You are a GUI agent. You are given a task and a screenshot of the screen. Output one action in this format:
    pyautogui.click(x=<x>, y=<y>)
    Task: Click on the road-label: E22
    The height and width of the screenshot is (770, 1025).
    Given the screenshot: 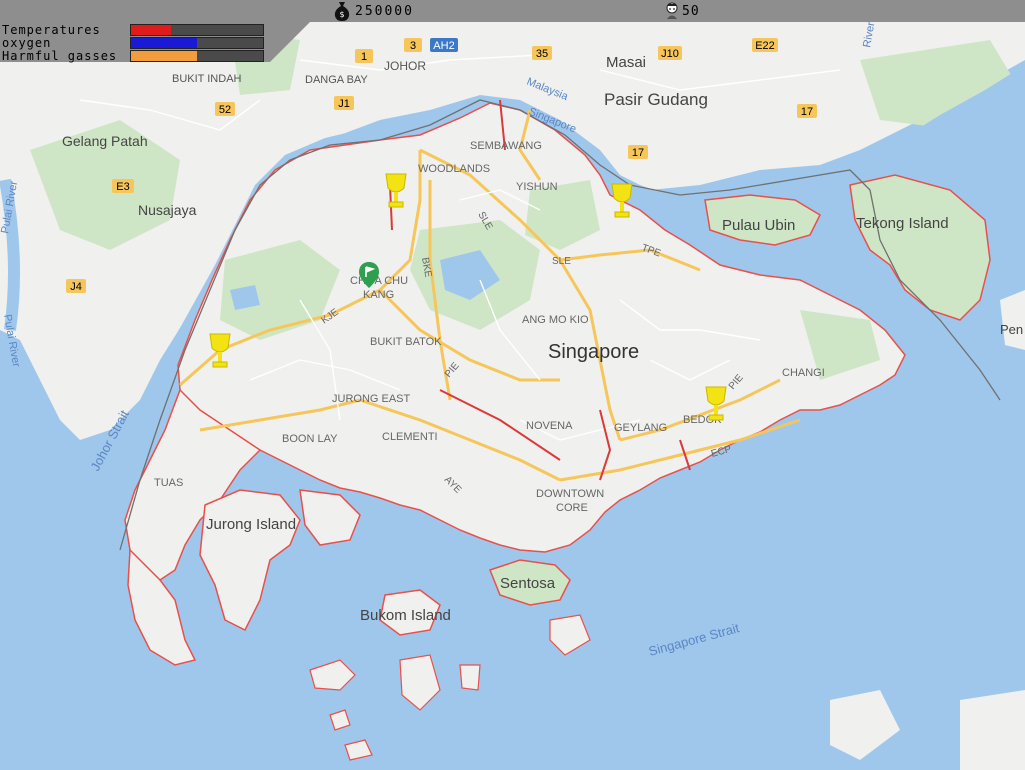 What is the action you would take?
    pyautogui.click(x=765, y=46)
    